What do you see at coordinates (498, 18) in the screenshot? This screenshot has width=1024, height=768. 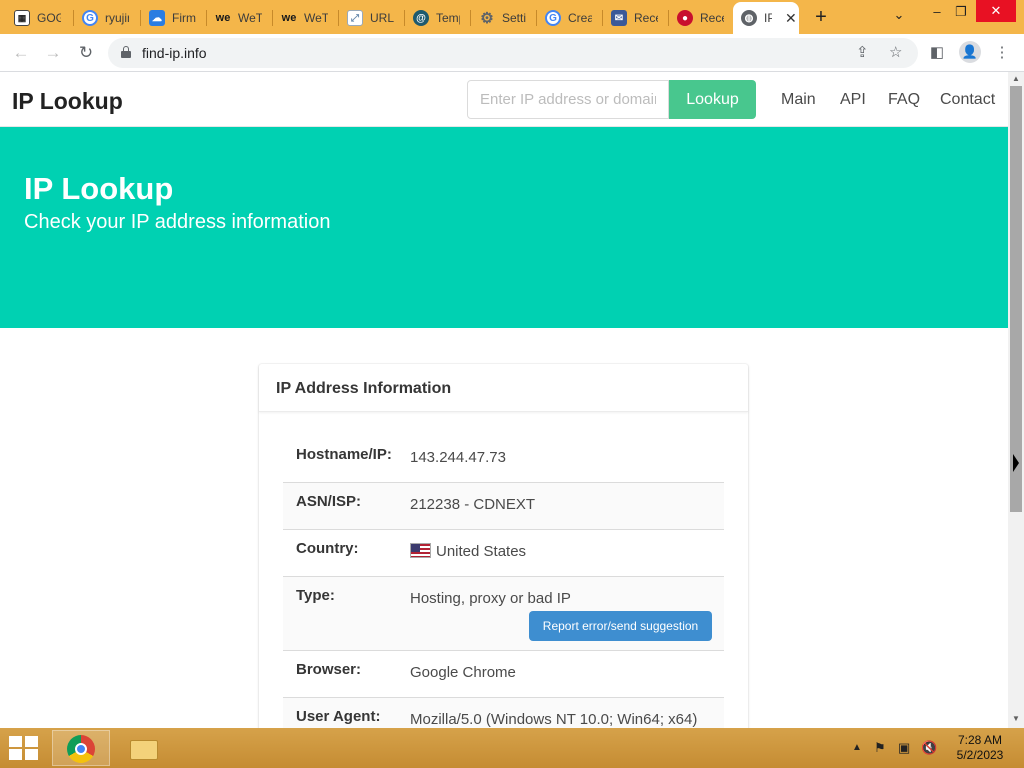 I see `browser-tab: ⚙ Settings` at bounding box center [498, 18].